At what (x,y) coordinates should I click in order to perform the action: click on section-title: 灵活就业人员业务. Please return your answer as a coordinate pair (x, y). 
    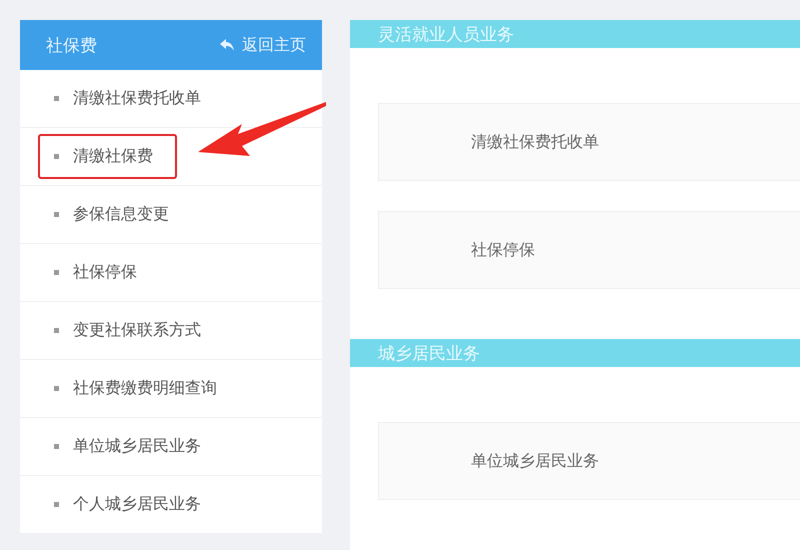
    Looking at the image, I should click on (446, 35).